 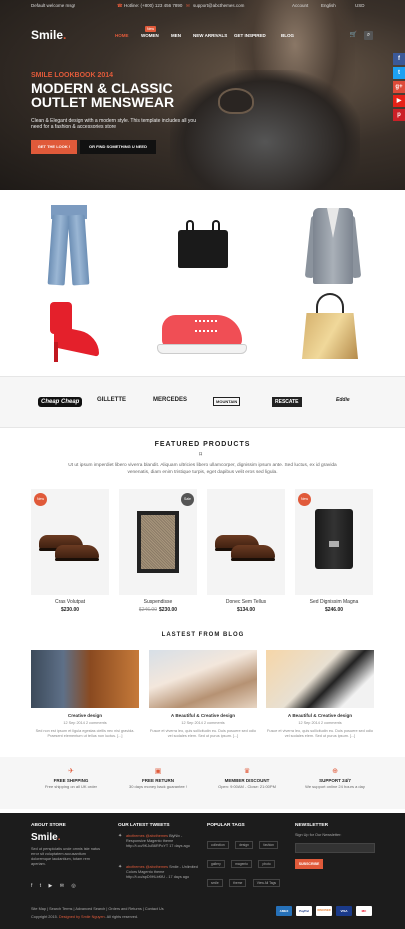 What do you see at coordinates (364, 911) in the screenshot?
I see `mastercard-icon: MC` at bounding box center [364, 911].